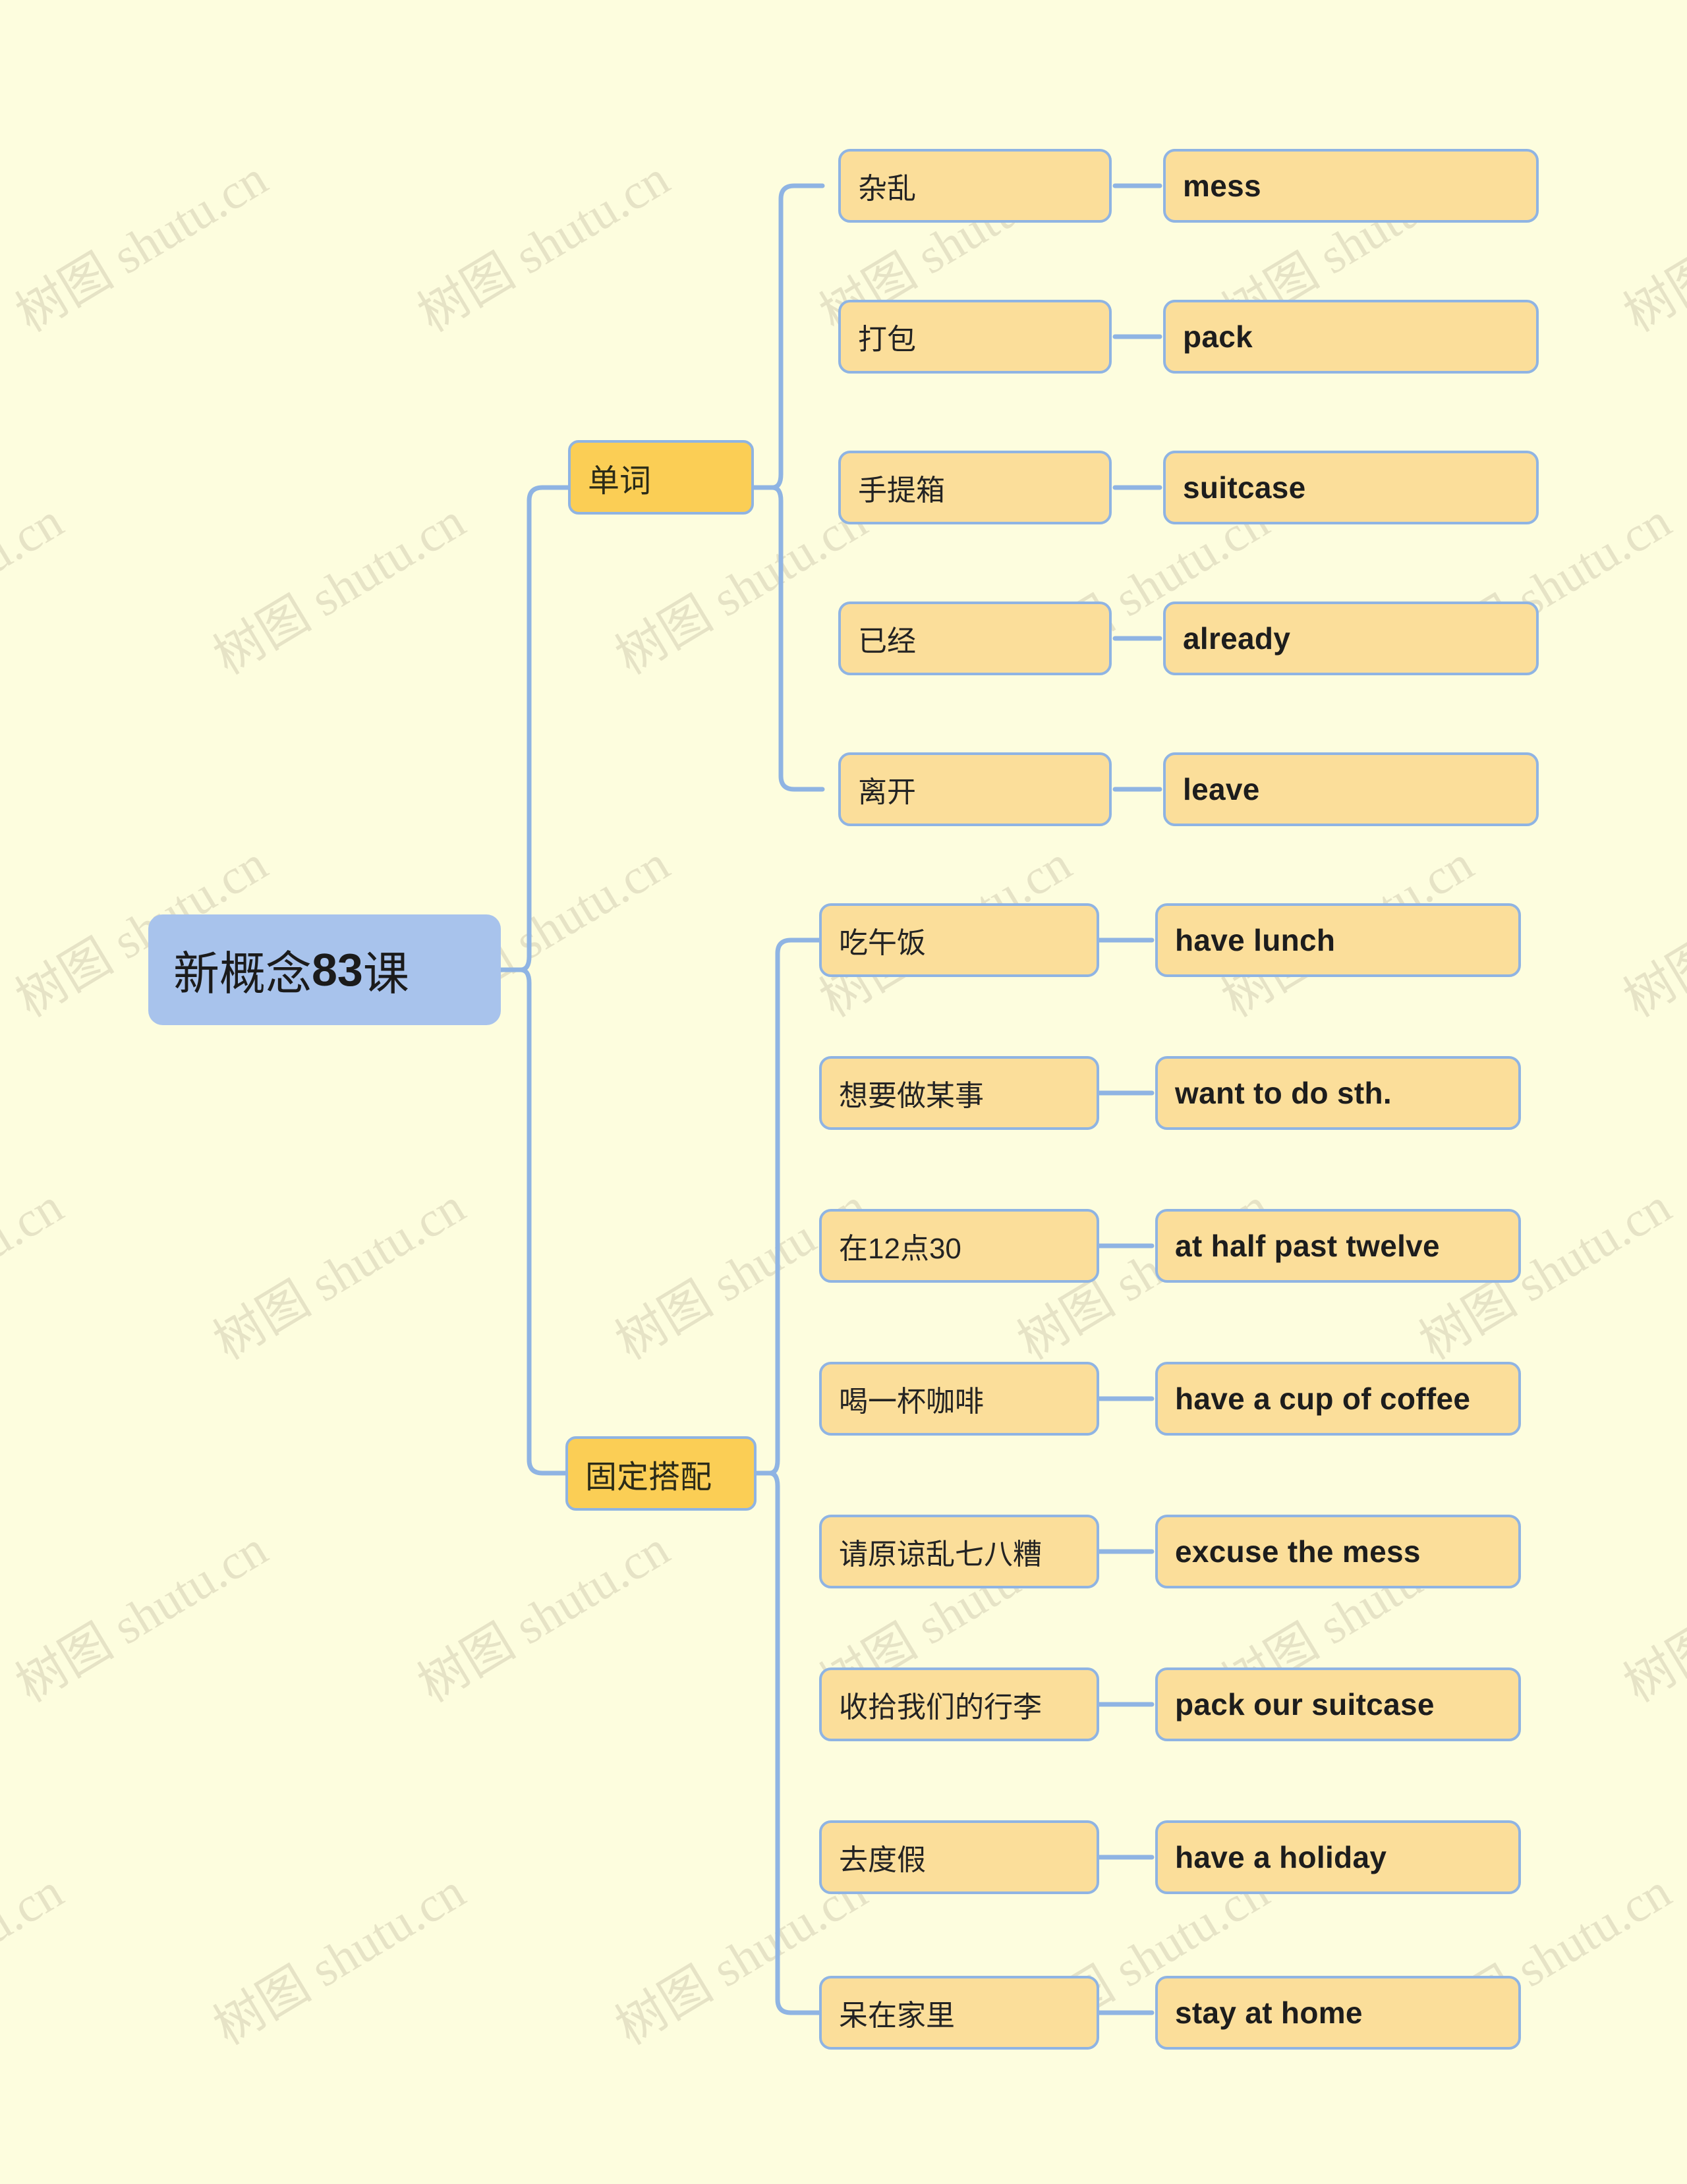  What do you see at coordinates (959, 940) in the screenshot?
I see `leaf-cn-phrase-0: 吃午饭` at bounding box center [959, 940].